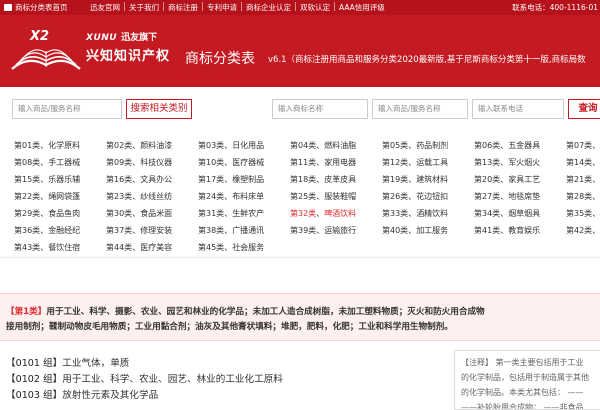 Image resolution: width=600 pixels, height=410 pixels. Describe the element at coordinates (231, 196) in the screenshot. I see `category-link: 第24类、布料床单` at that location.